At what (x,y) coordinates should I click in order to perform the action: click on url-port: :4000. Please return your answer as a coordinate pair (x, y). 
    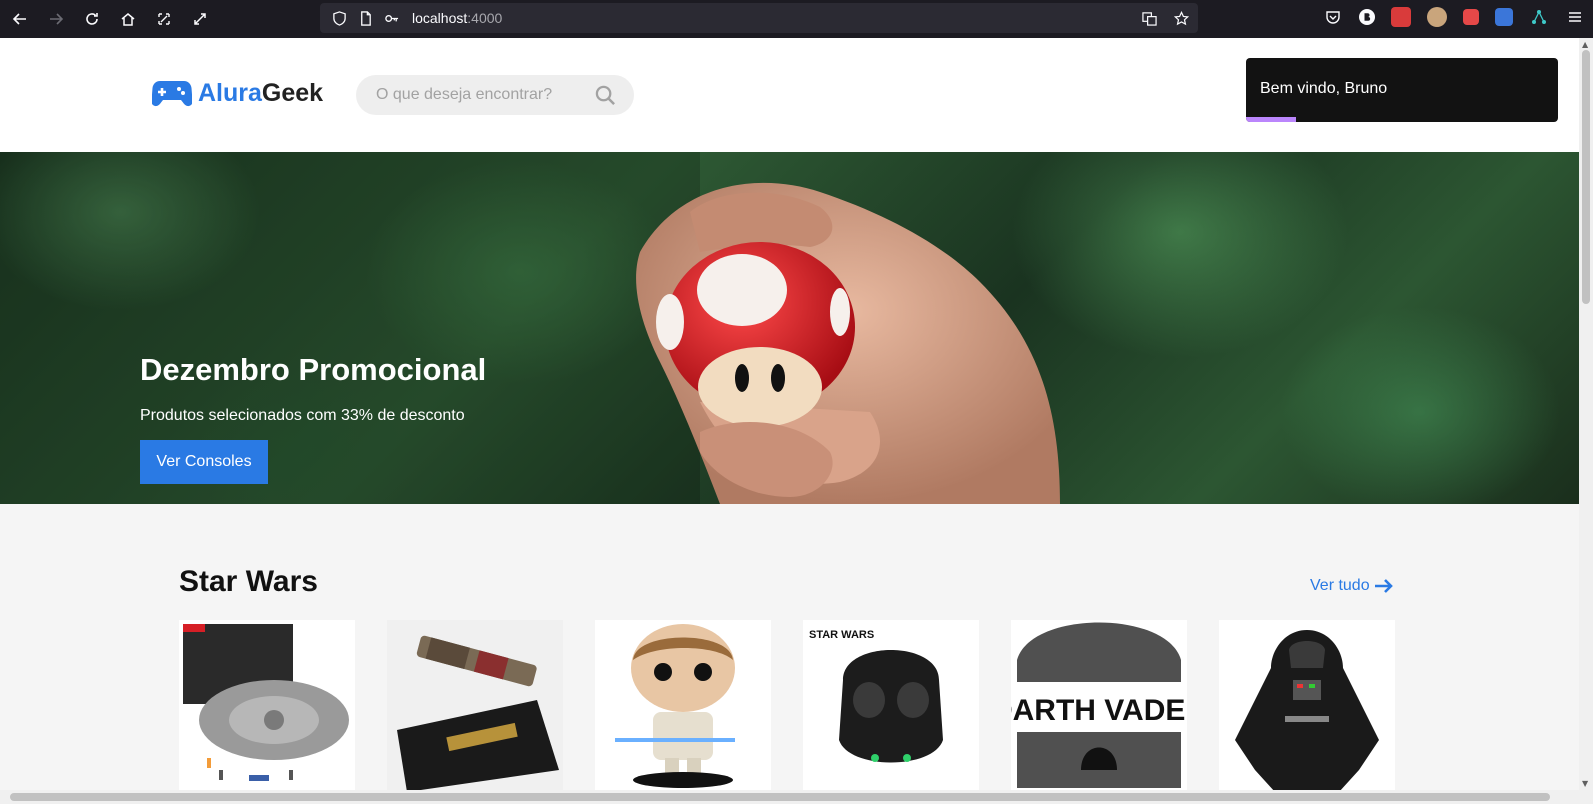
    Looking at the image, I should click on (485, 18).